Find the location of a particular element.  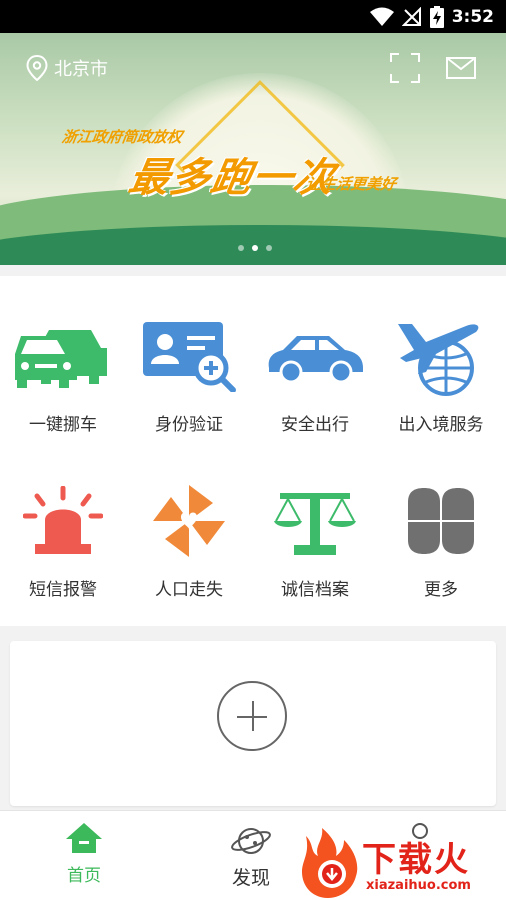

add-circle-icon is located at coordinates (252, 716).